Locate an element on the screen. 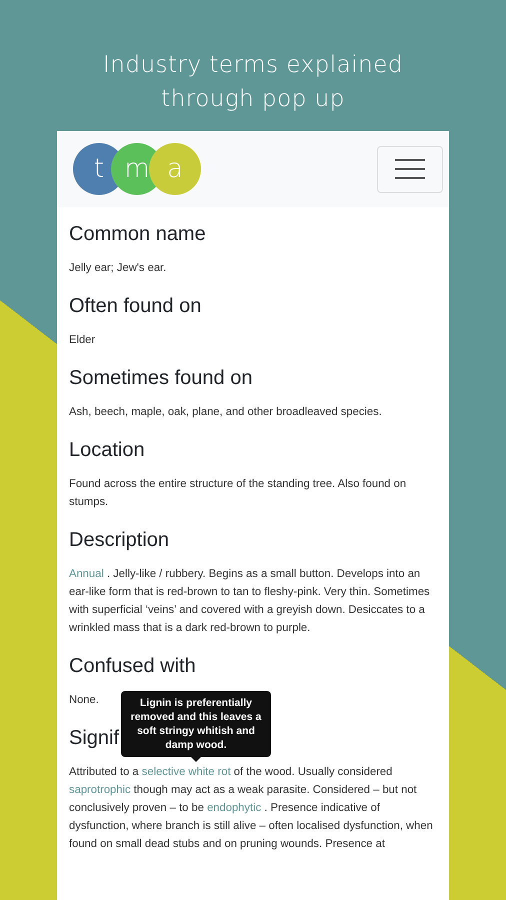  section-heading: Often found on is located at coordinates (135, 306).